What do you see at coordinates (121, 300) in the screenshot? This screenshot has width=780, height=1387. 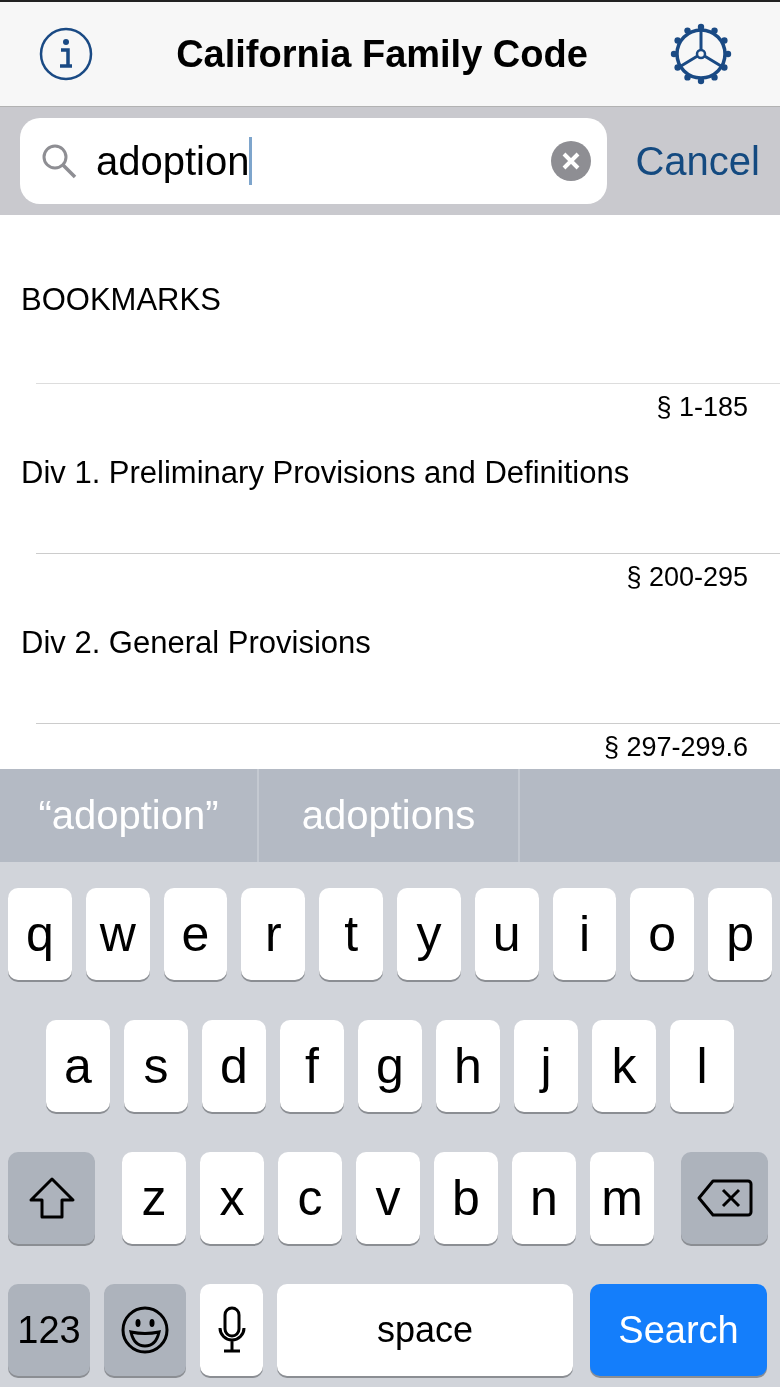 I see `section-header: BOOKMARKS` at bounding box center [121, 300].